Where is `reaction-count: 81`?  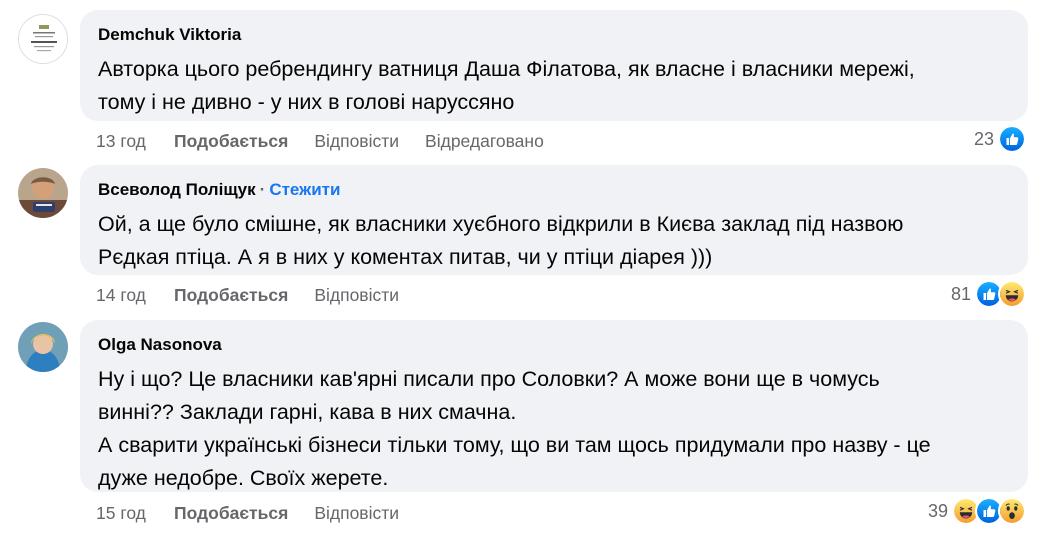 reaction-count: 81 is located at coordinates (960, 293).